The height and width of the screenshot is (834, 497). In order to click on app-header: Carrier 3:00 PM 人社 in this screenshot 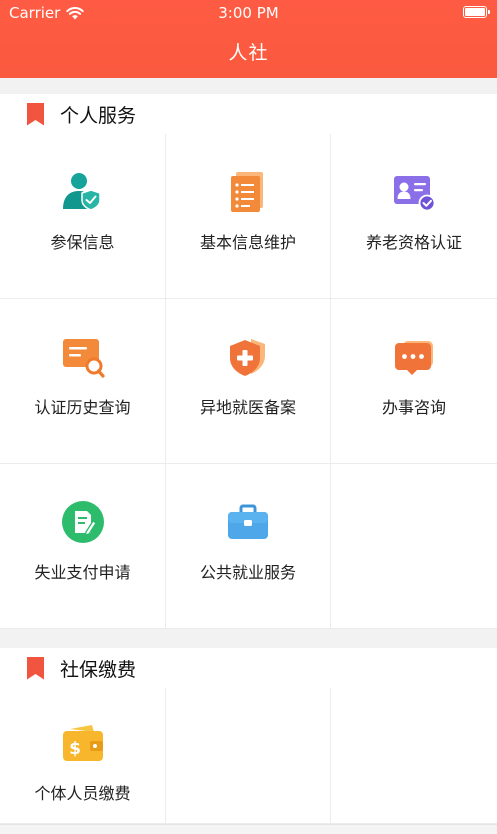, I will do `click(248, 39)`.